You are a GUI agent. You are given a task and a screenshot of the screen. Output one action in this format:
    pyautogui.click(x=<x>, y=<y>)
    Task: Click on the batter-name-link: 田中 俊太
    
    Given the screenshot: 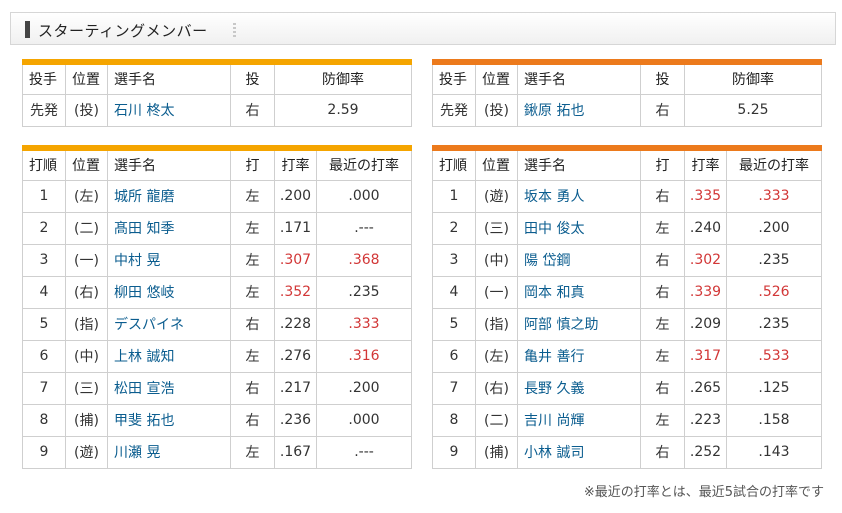 What is the action you would take?
    pyautogui.click(x=579, y=228)
    